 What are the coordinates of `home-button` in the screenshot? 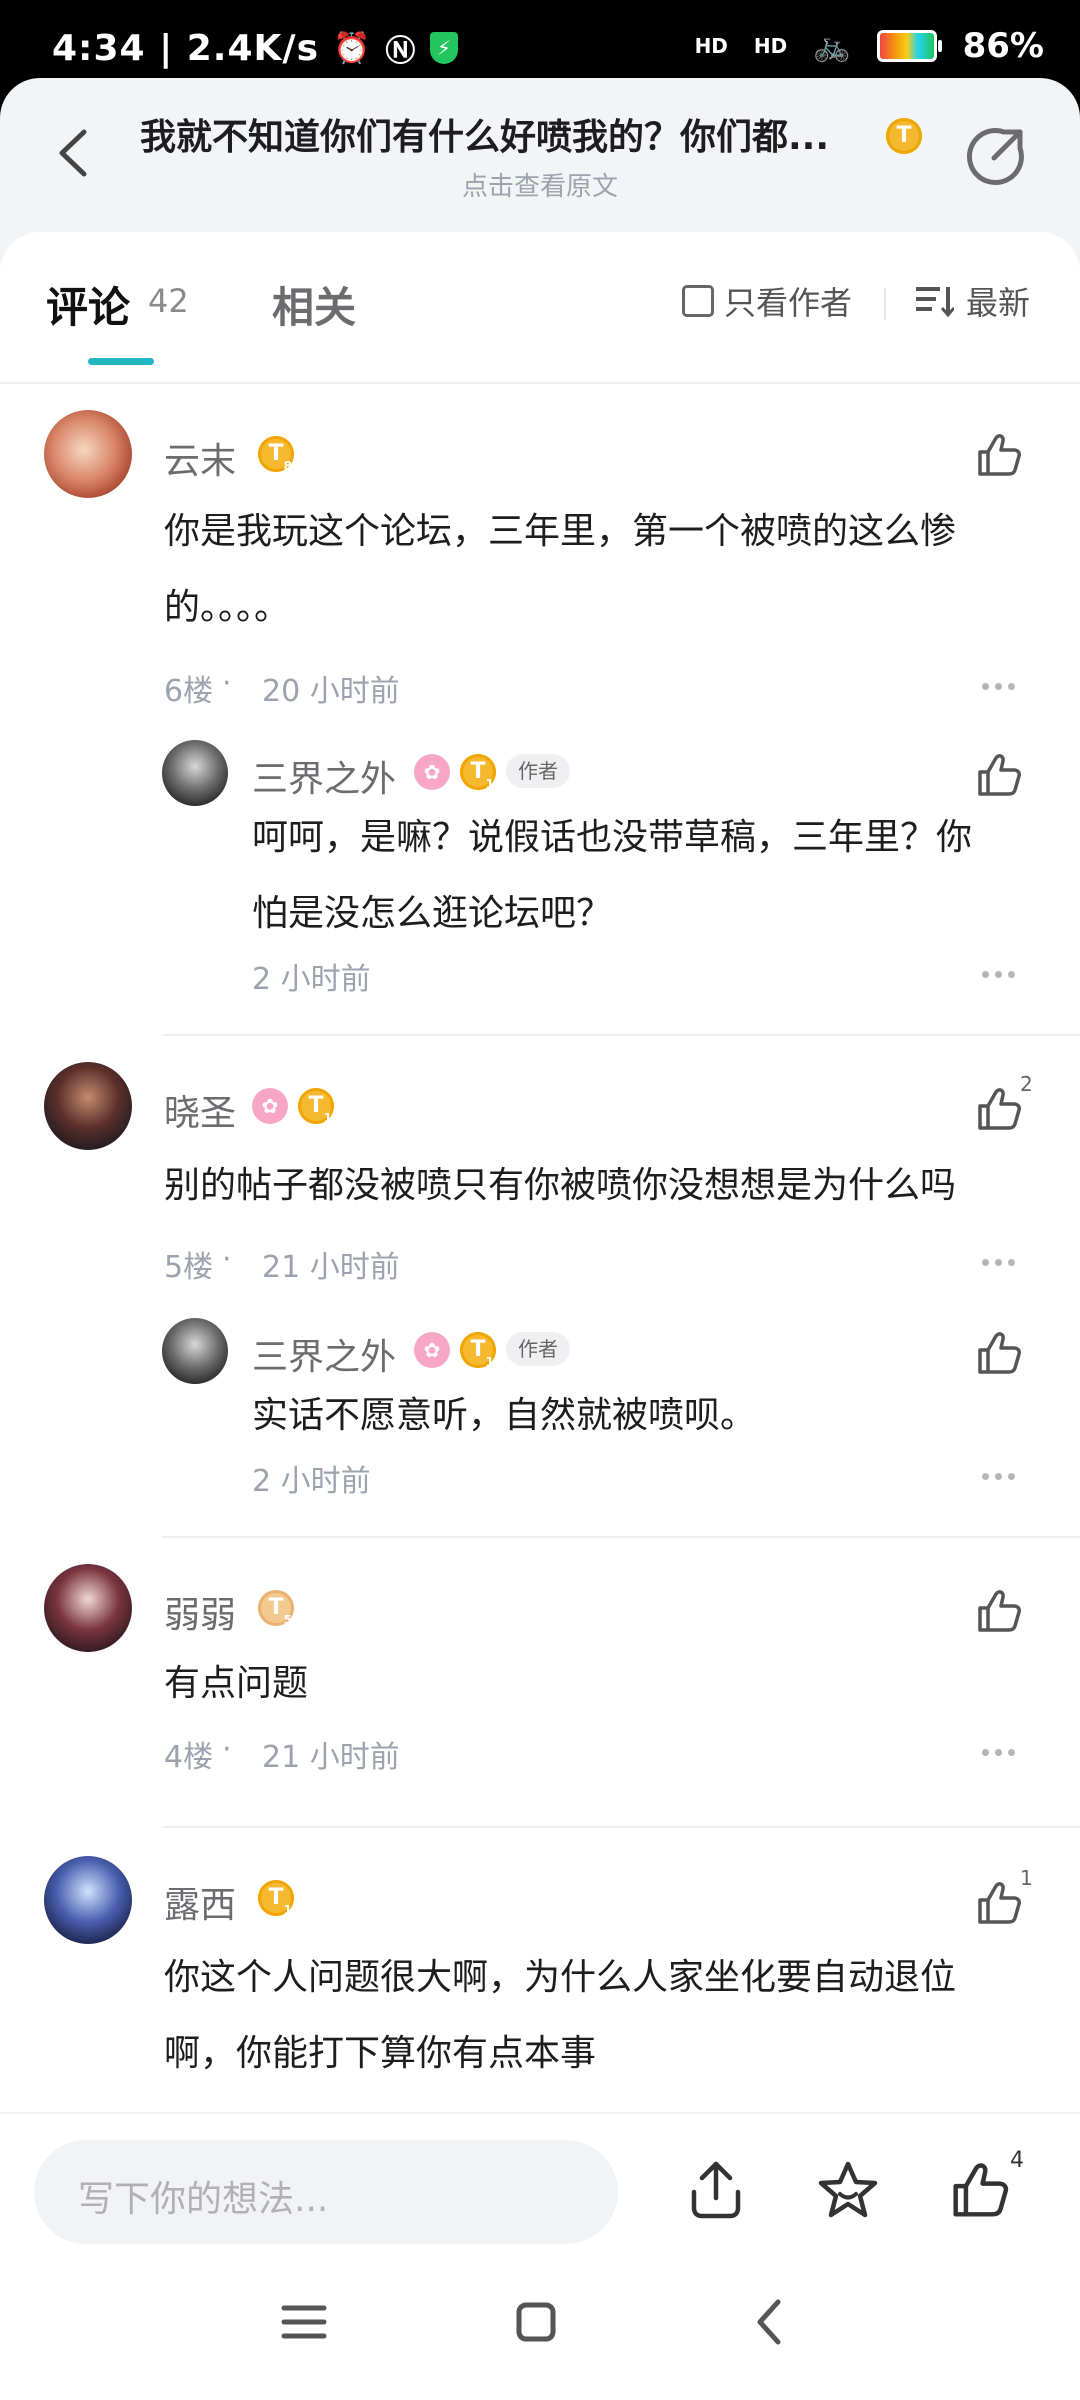 It's located at (536, 2322).